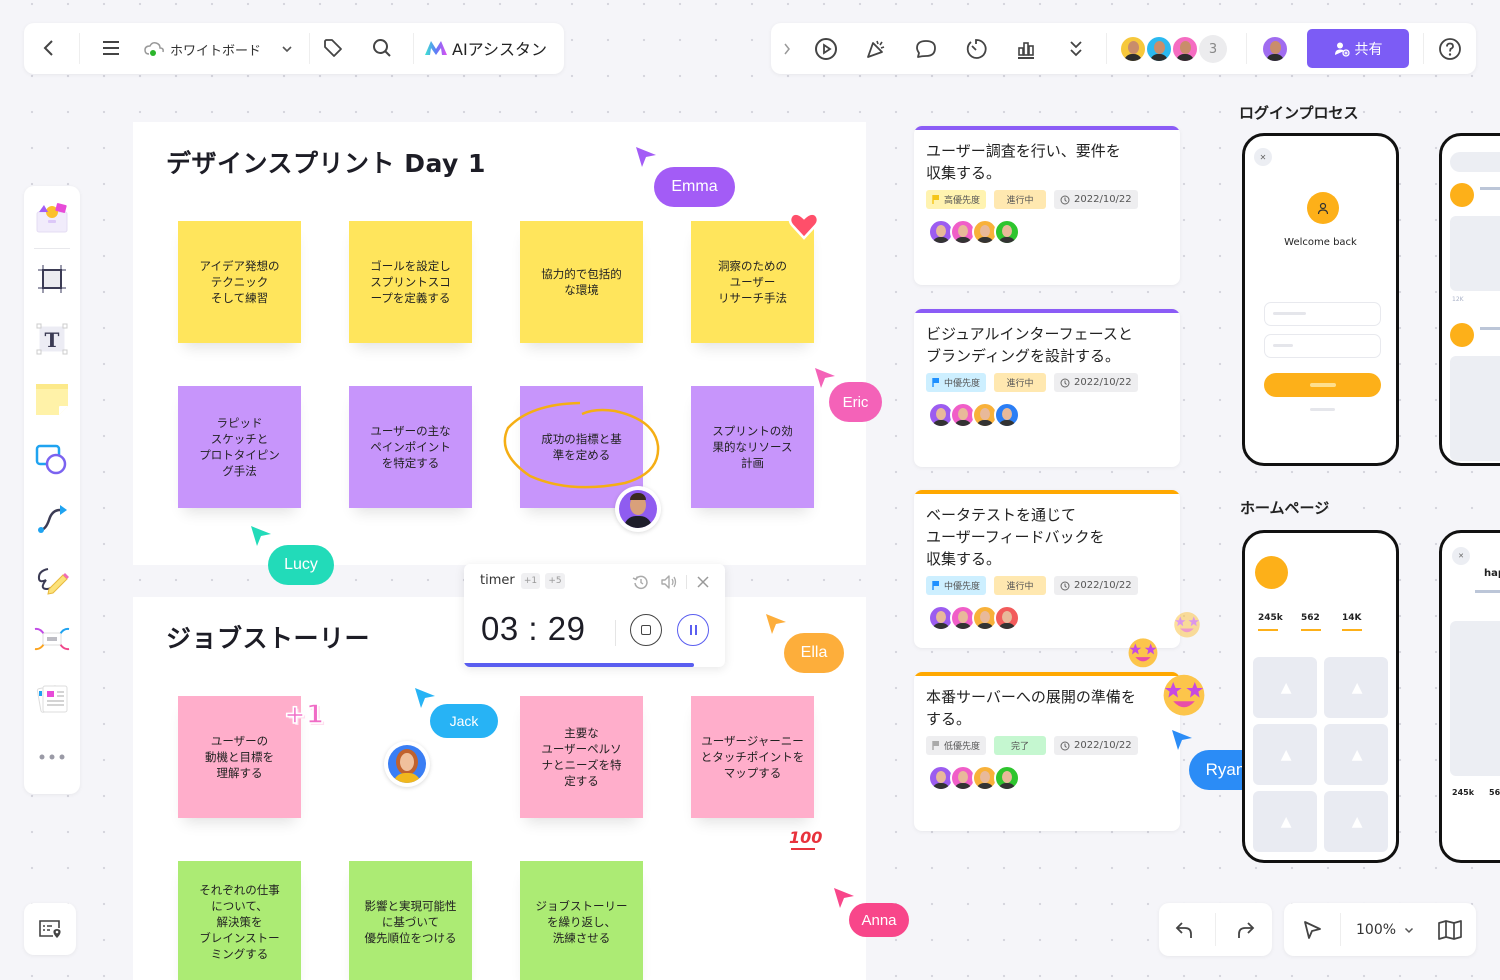 The height and width of the screenshot is (980, 1500). I want to click on task-card: ユーザー調査を行い、要件を 収集する。 高優先度 進行中 2022/10/22, so click(1047, 205).